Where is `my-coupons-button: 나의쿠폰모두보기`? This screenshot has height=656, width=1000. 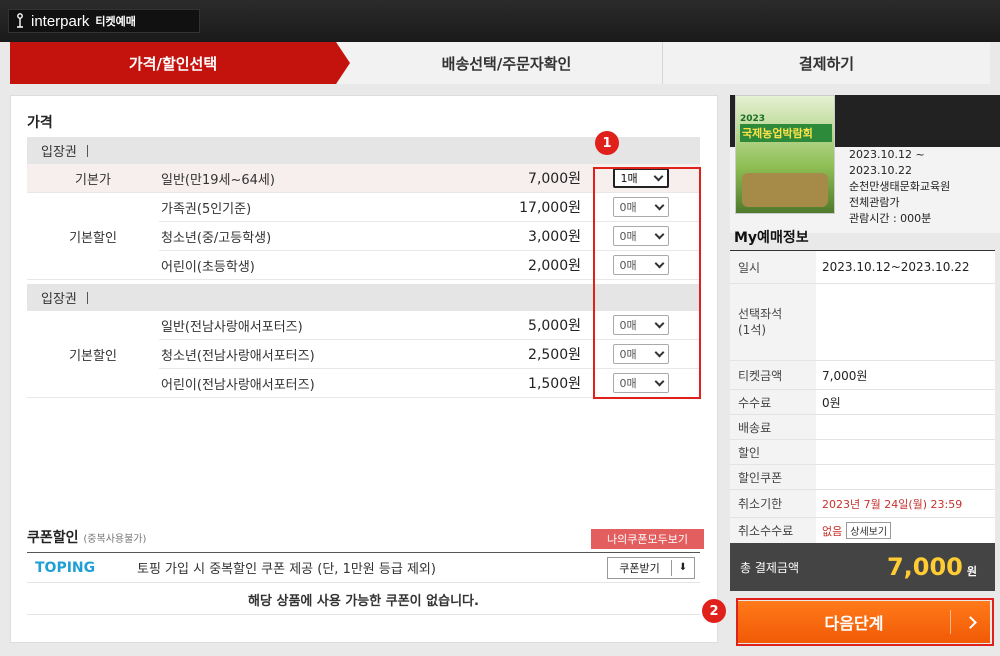
my-coupons-button: 나의쿠폰모두보기 is located at coordinates (647, 539).